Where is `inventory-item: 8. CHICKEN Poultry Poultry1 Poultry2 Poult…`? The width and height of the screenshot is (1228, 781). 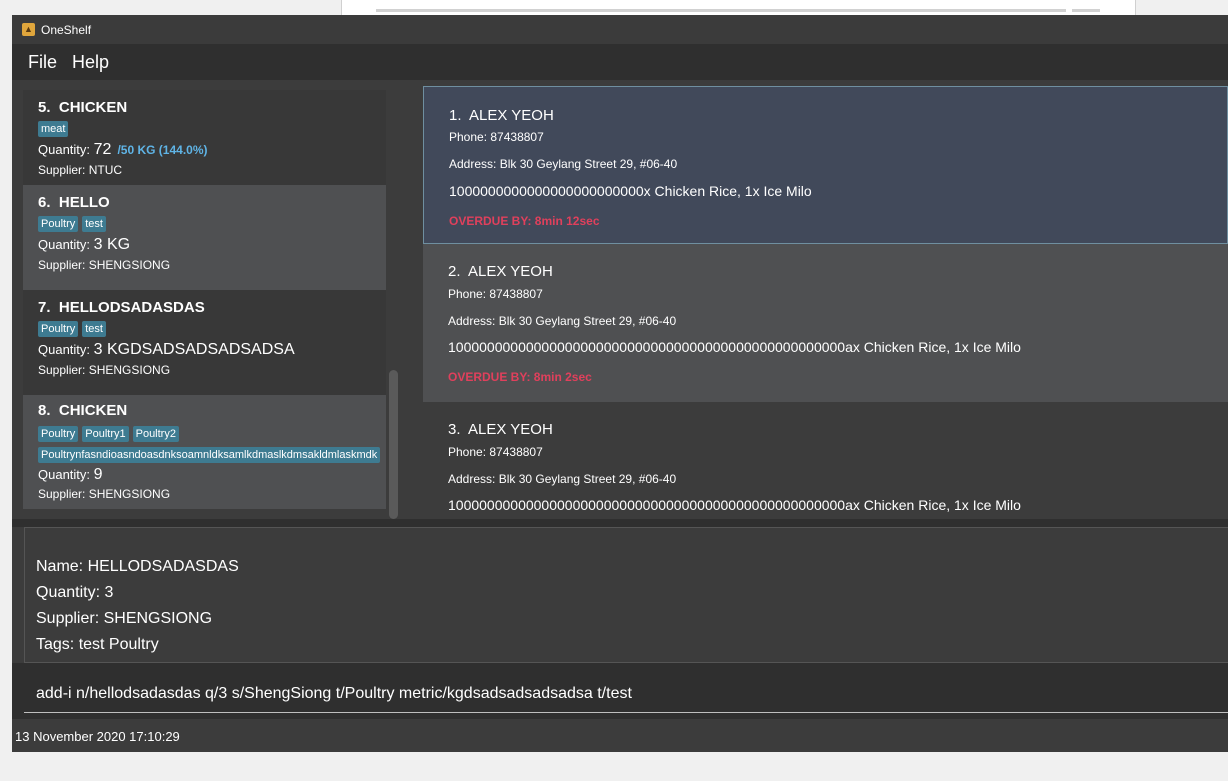 inventory-item: 8. CHICKEN Poultry Poultry1 Poultry2 Poult… is located at coordinates (204, 452).